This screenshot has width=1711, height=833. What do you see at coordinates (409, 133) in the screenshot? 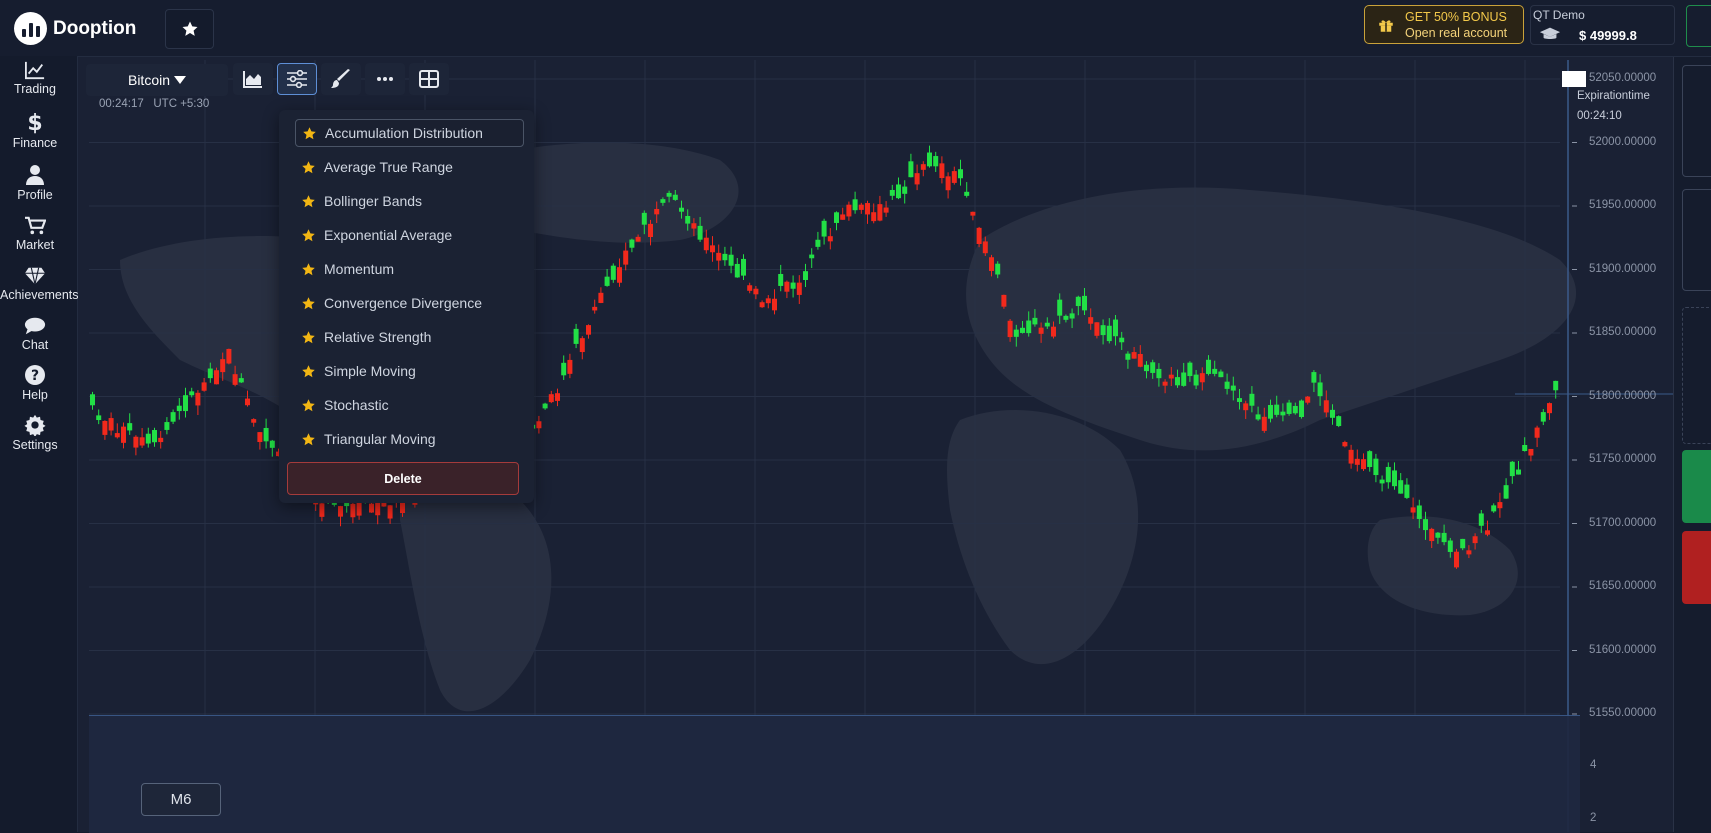
I see `indicator-item: Accumulation Distribution` at bounding box center [409, 133].